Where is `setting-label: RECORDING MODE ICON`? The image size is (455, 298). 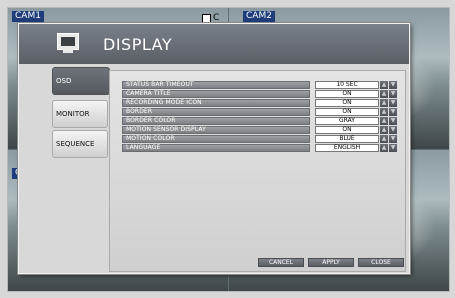
setting-label: RECORDING MODE ICON is located at coordinates (216, 103).